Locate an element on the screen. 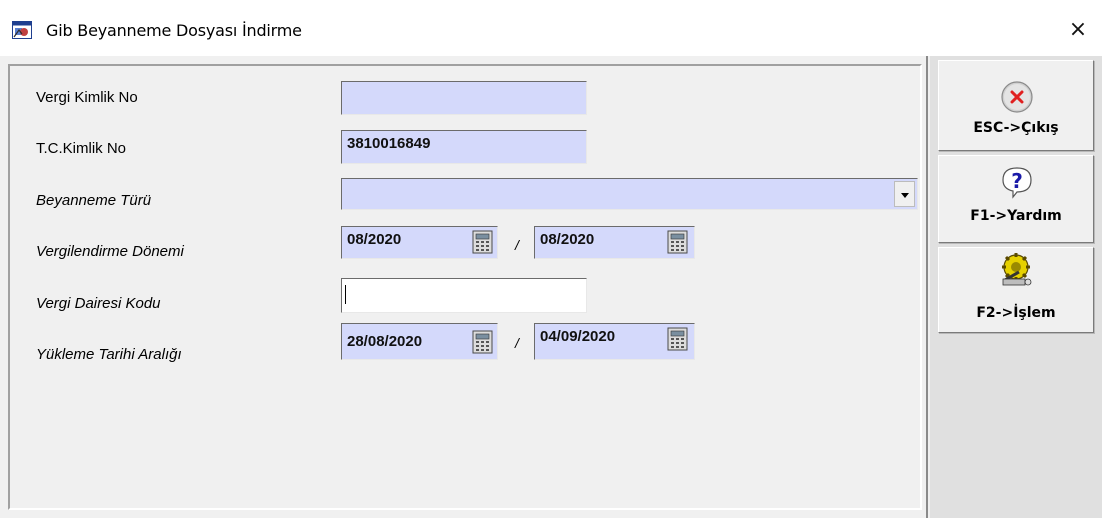 This screenshot has width=1102, height=518. upload-end-input: 04/09/2020 is located at coordinates (614, 341).